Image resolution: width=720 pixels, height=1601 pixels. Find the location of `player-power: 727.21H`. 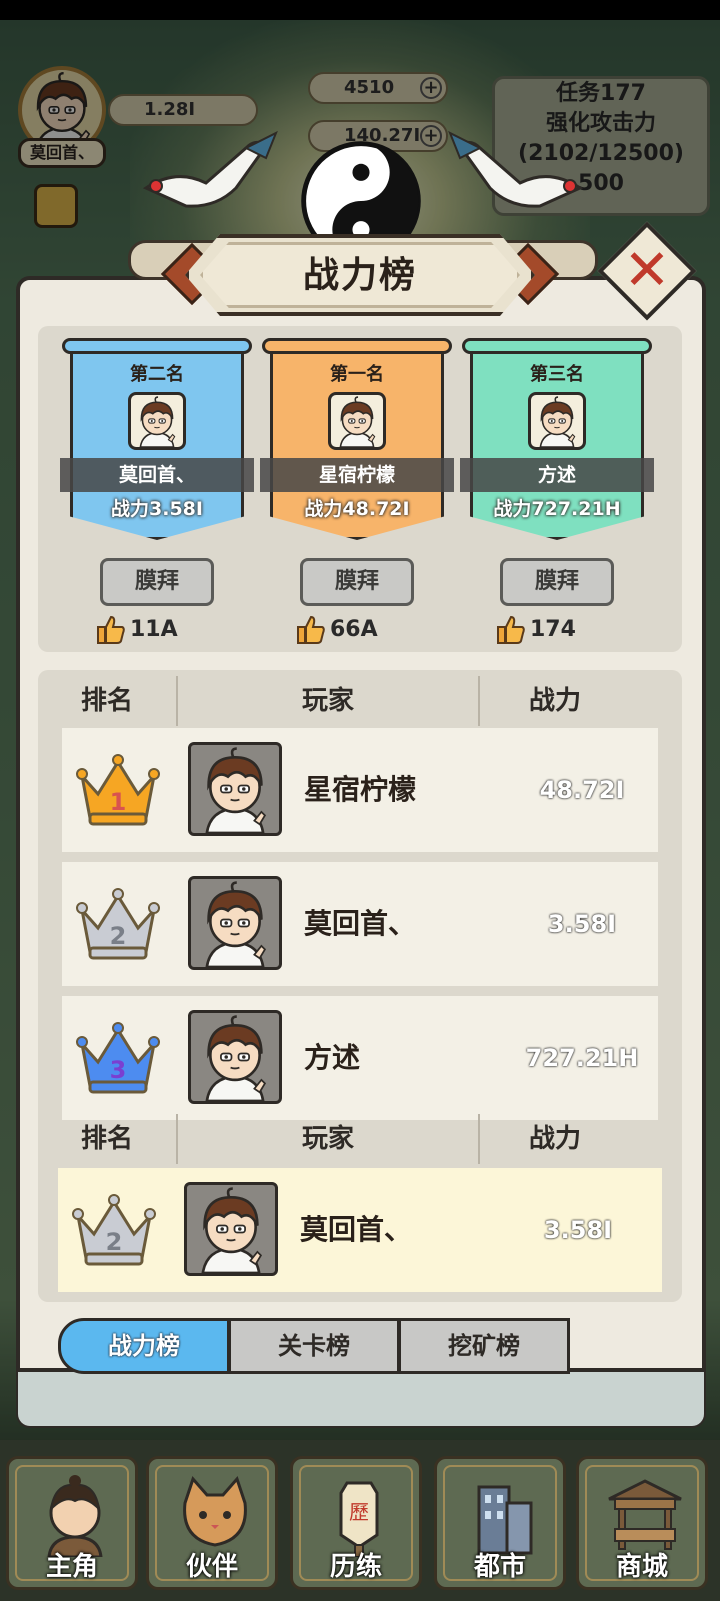

player-power: 727.21H is located at coordinates (582, 1058).